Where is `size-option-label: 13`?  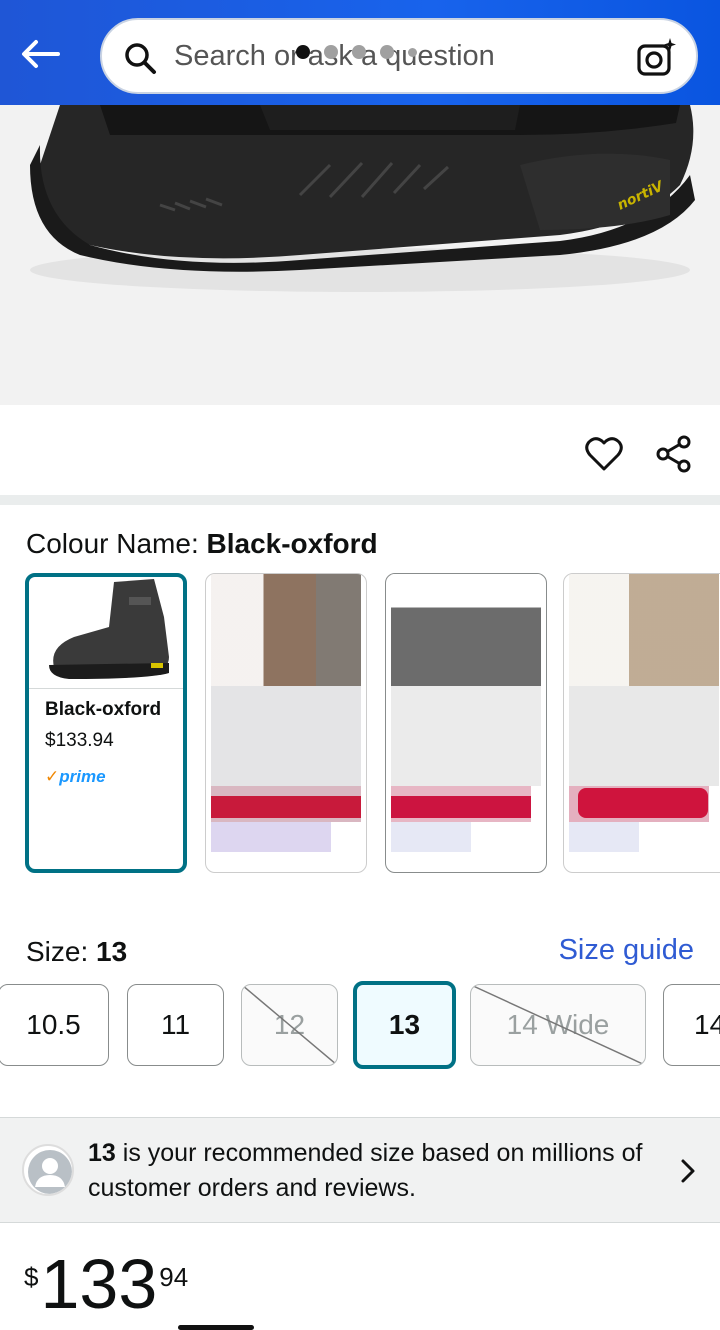 size-option-label: 13 is located at coordinates (404, 1024).